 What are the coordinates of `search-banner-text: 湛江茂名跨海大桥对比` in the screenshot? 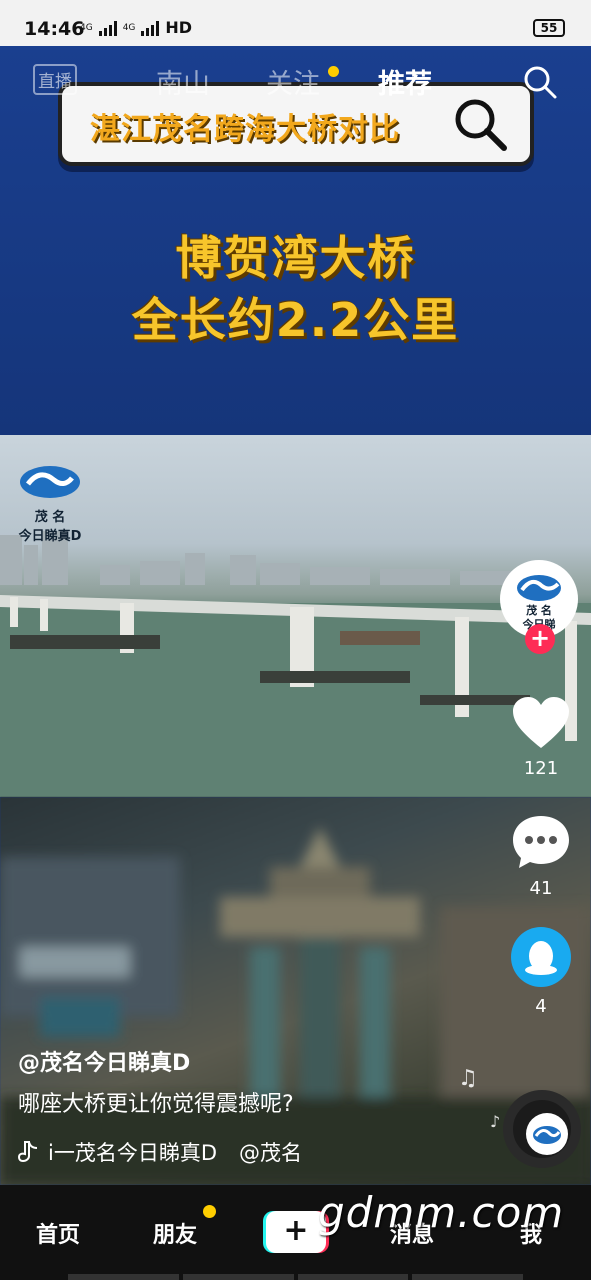 It's located at (245, 129).